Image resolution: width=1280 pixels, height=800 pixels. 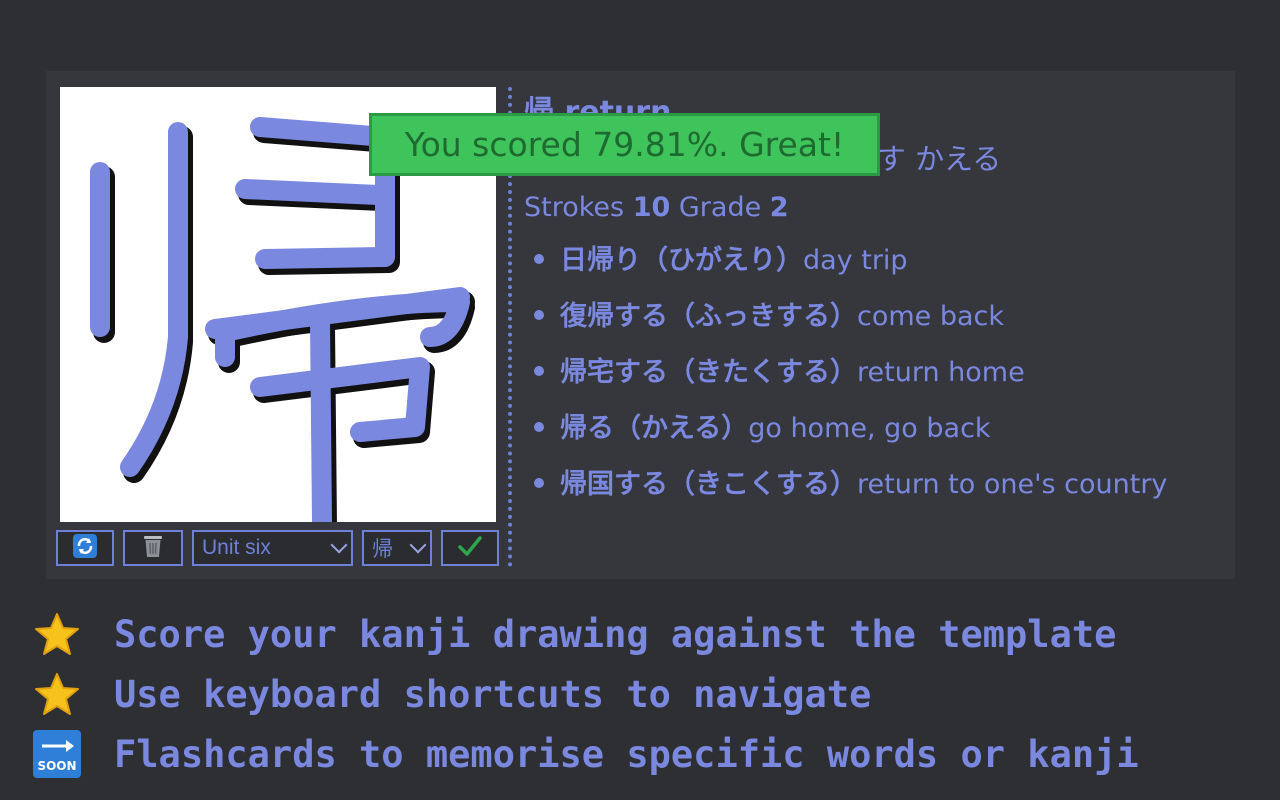 I want to click on check-icon, so click(x=470, y=548).